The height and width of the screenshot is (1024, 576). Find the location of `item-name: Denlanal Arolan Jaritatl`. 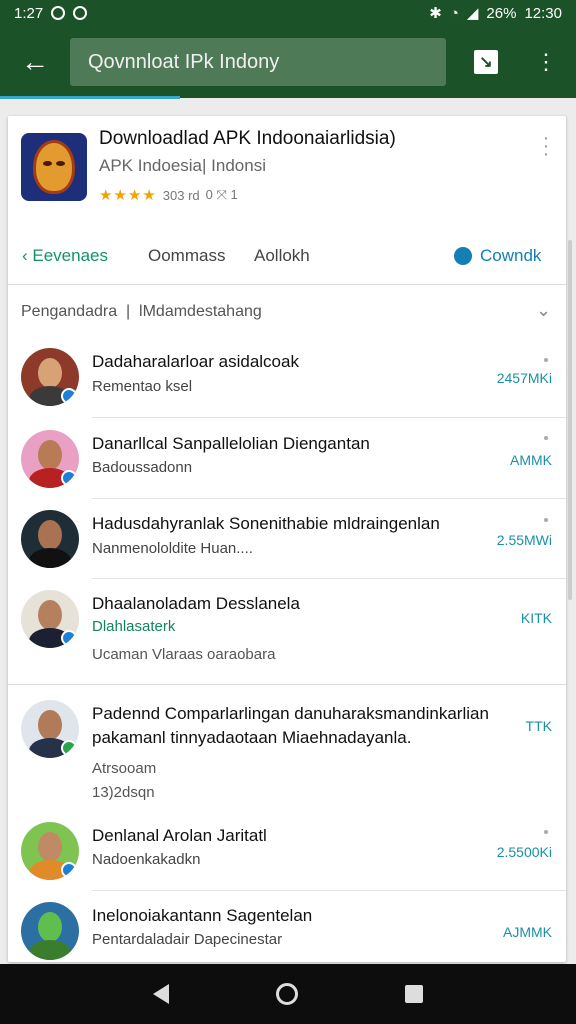

item-name: Denlanal Arolan Jaritatl is located at coordinates (179, 835).